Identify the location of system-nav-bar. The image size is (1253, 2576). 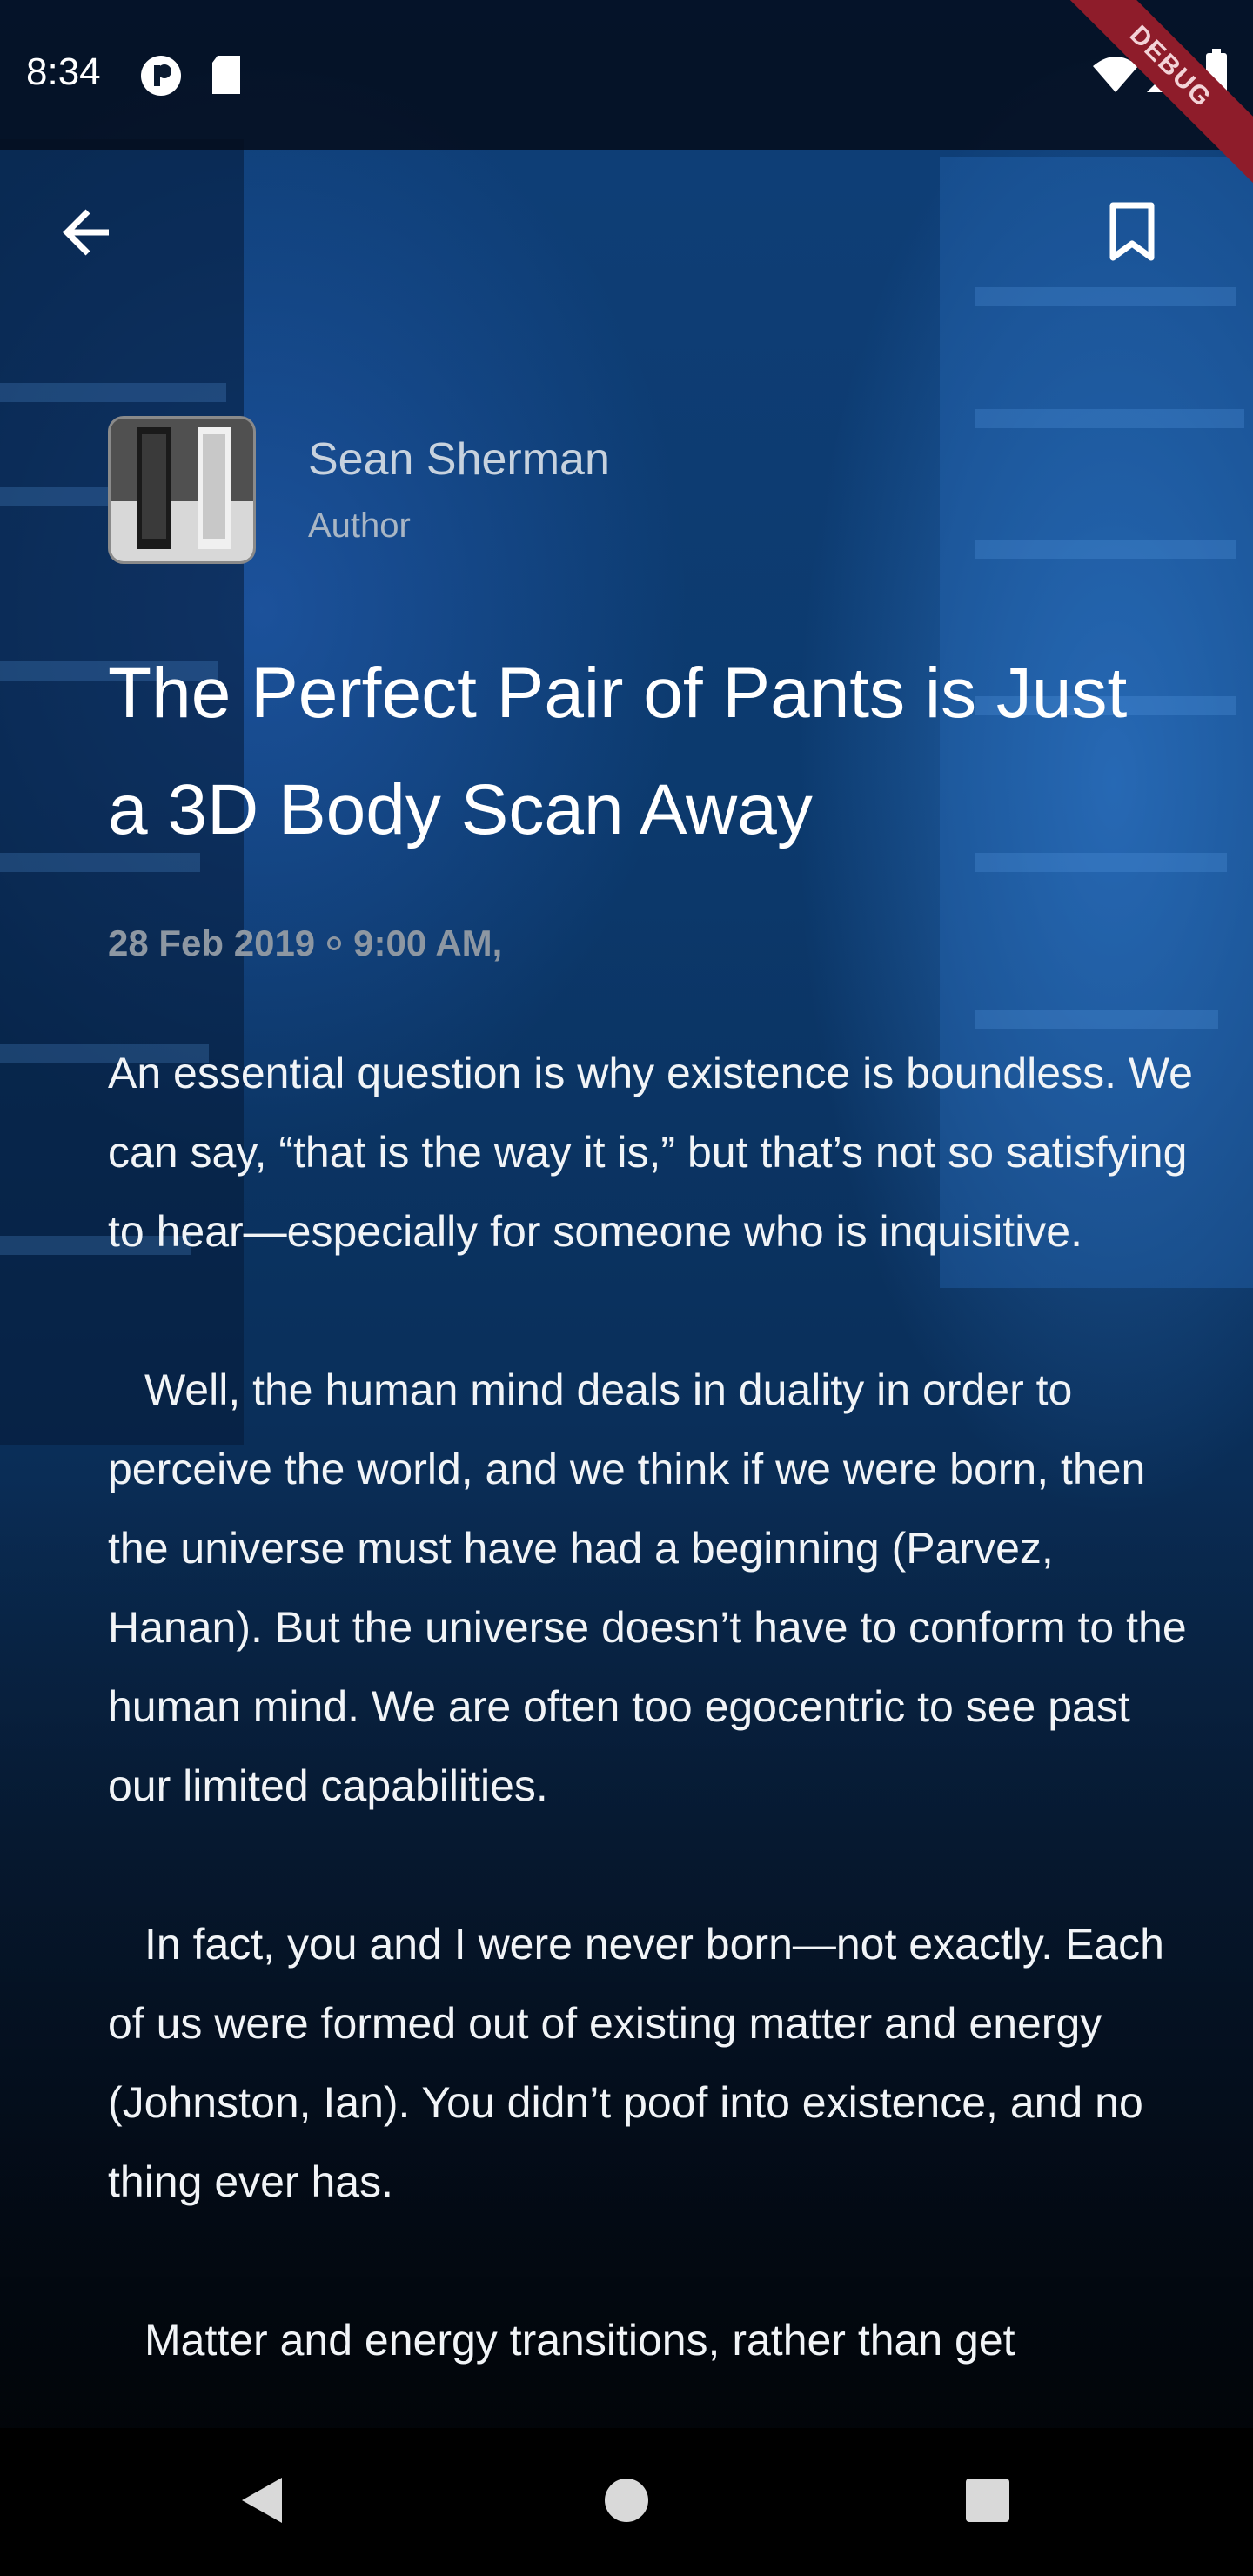
(626, 2502).